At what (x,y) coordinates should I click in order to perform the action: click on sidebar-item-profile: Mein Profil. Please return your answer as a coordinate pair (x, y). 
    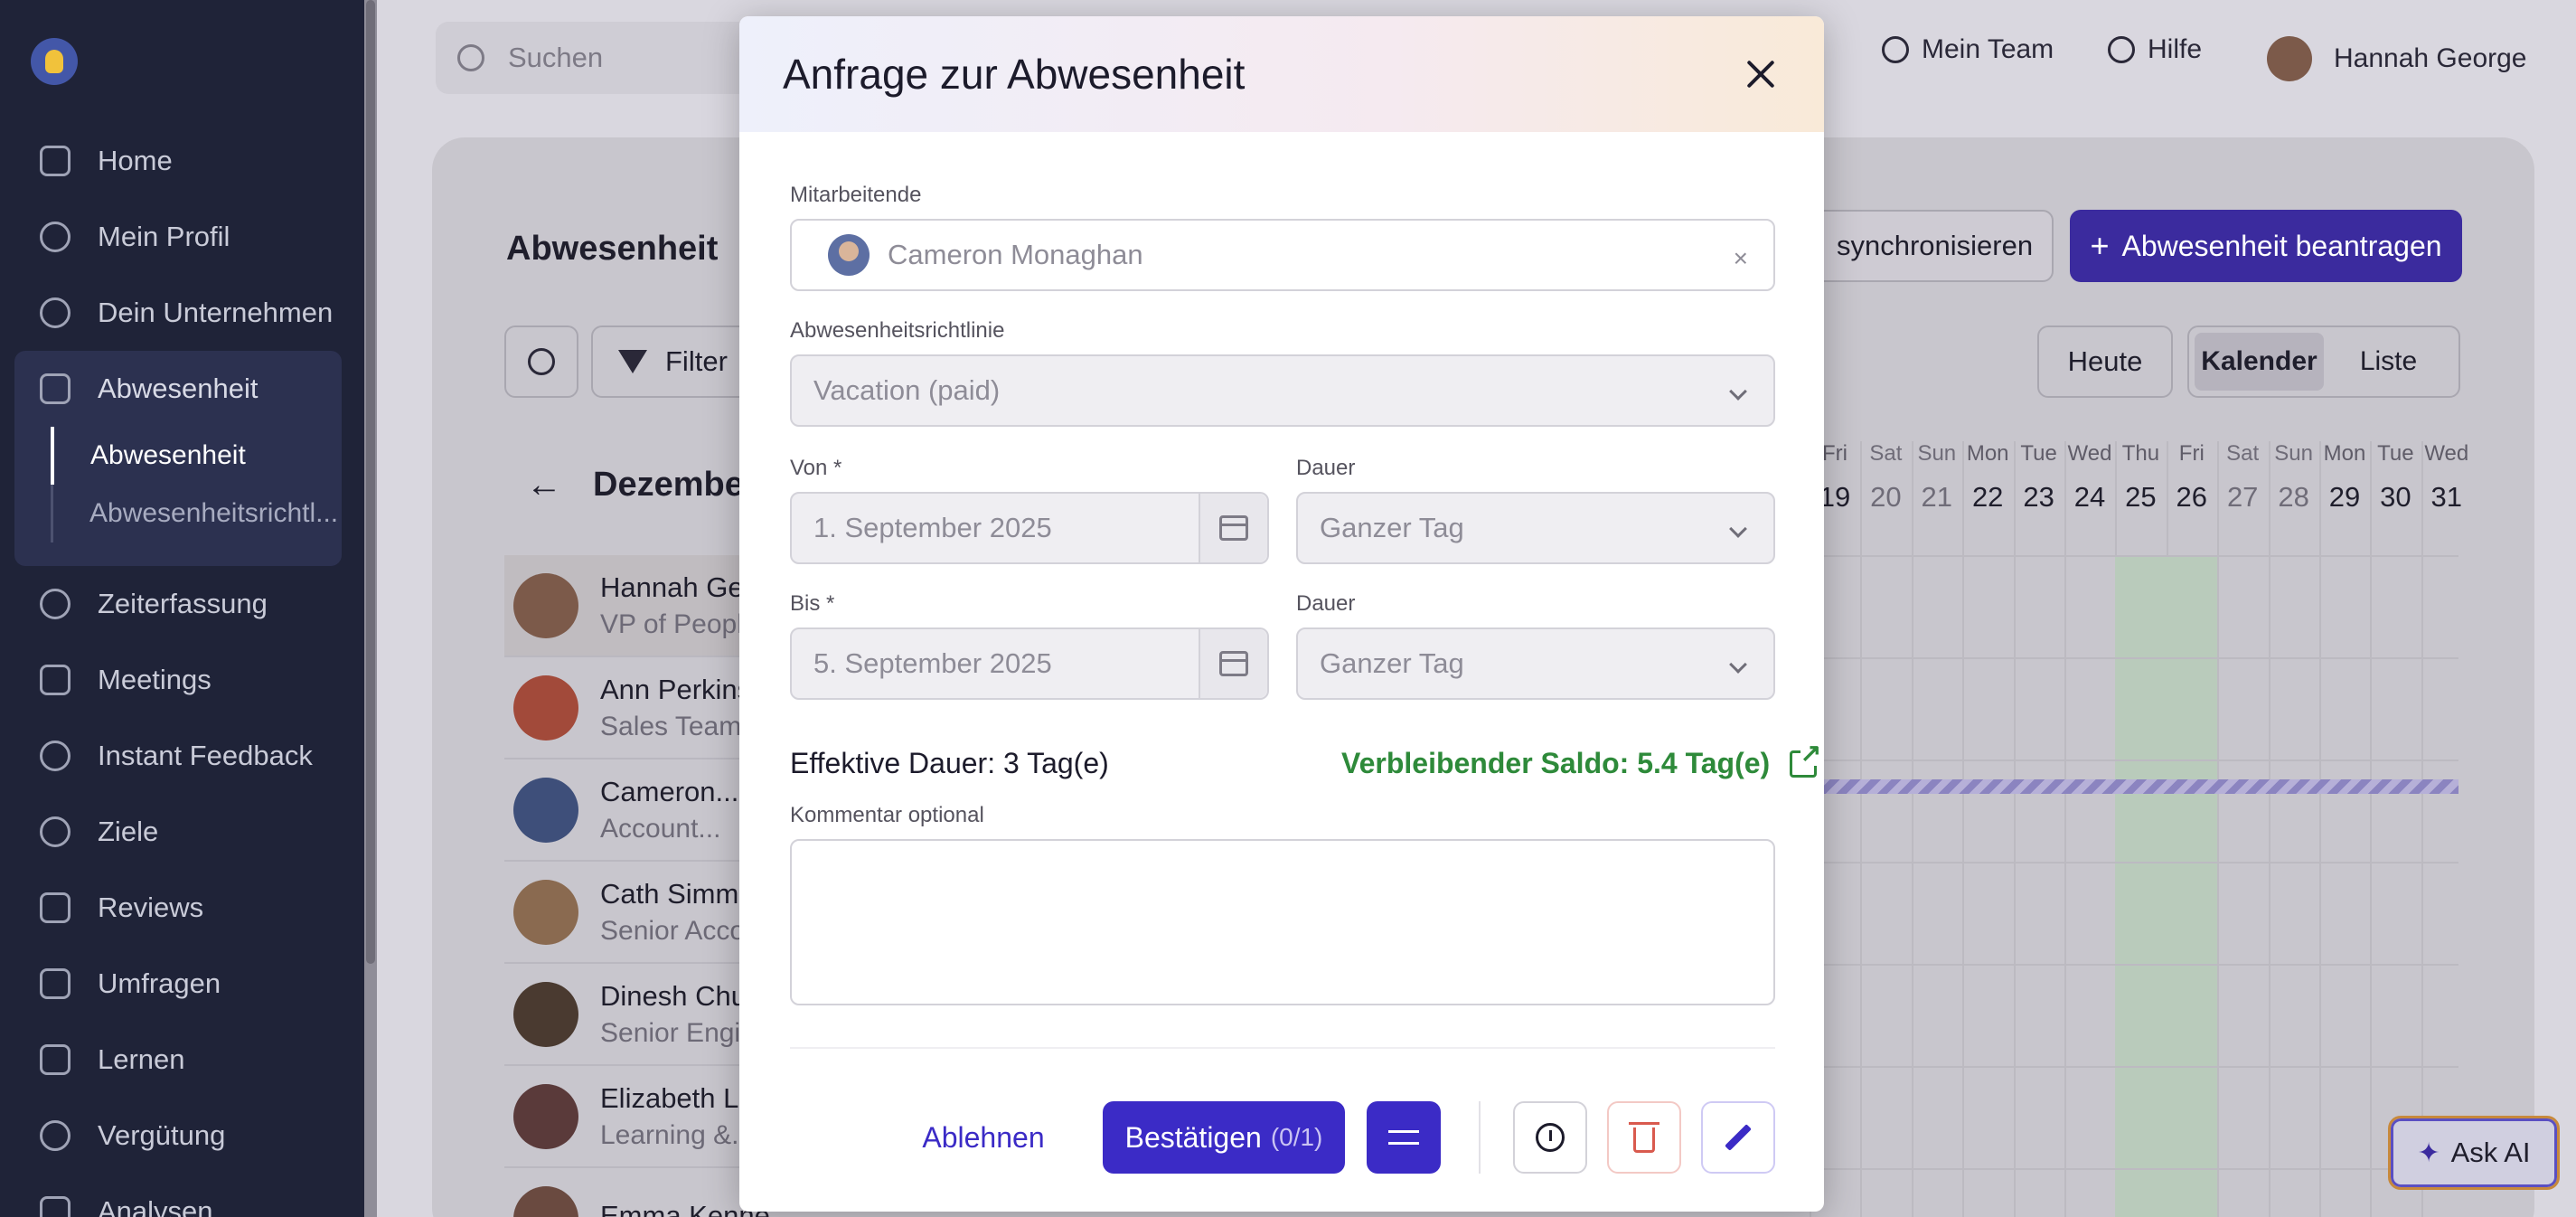
    Looking at the image, I should click on (178, 237).